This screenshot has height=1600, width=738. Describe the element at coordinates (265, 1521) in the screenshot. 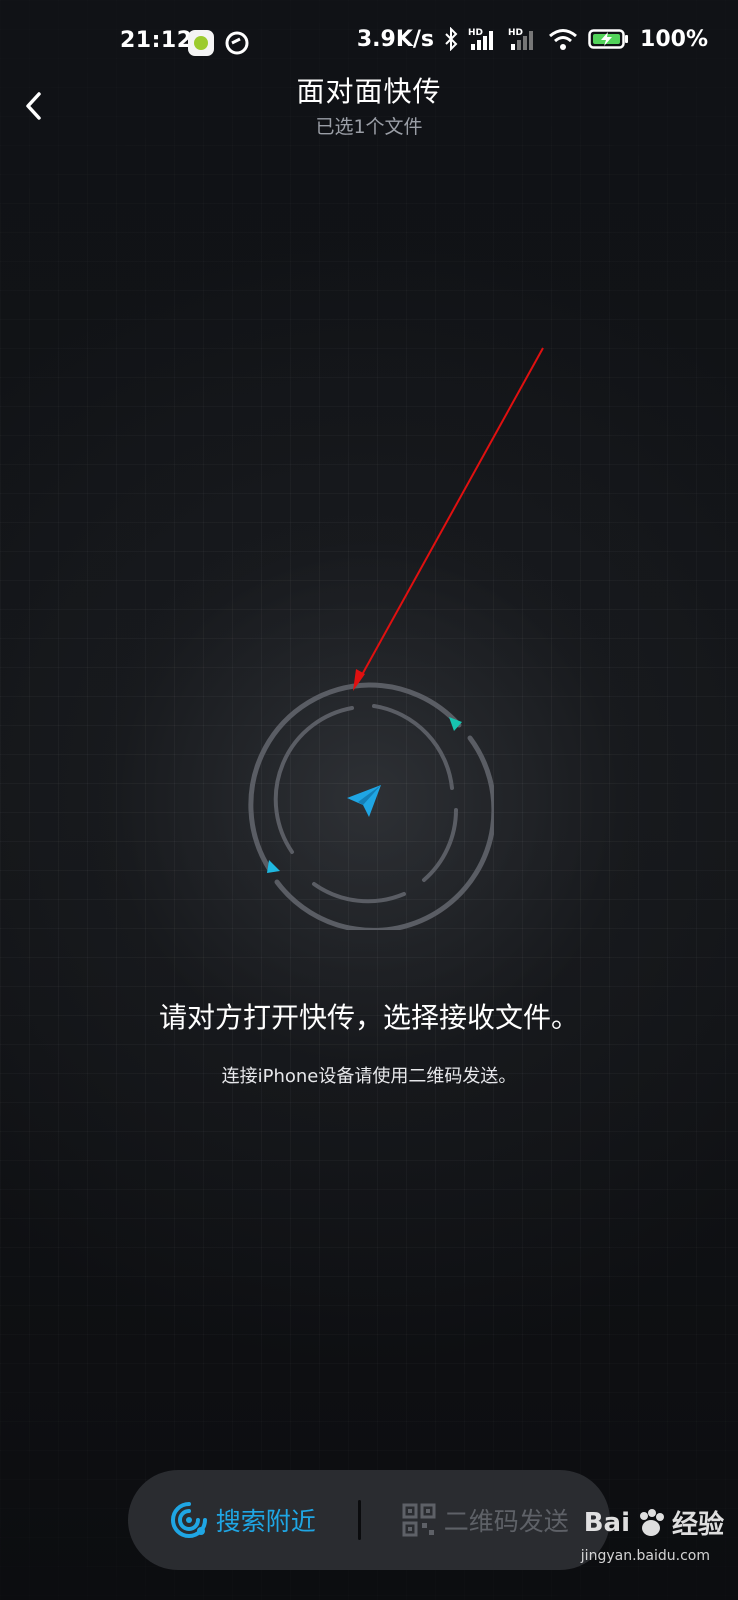

I see `search-nearby-label: 搜索附近` at that location.